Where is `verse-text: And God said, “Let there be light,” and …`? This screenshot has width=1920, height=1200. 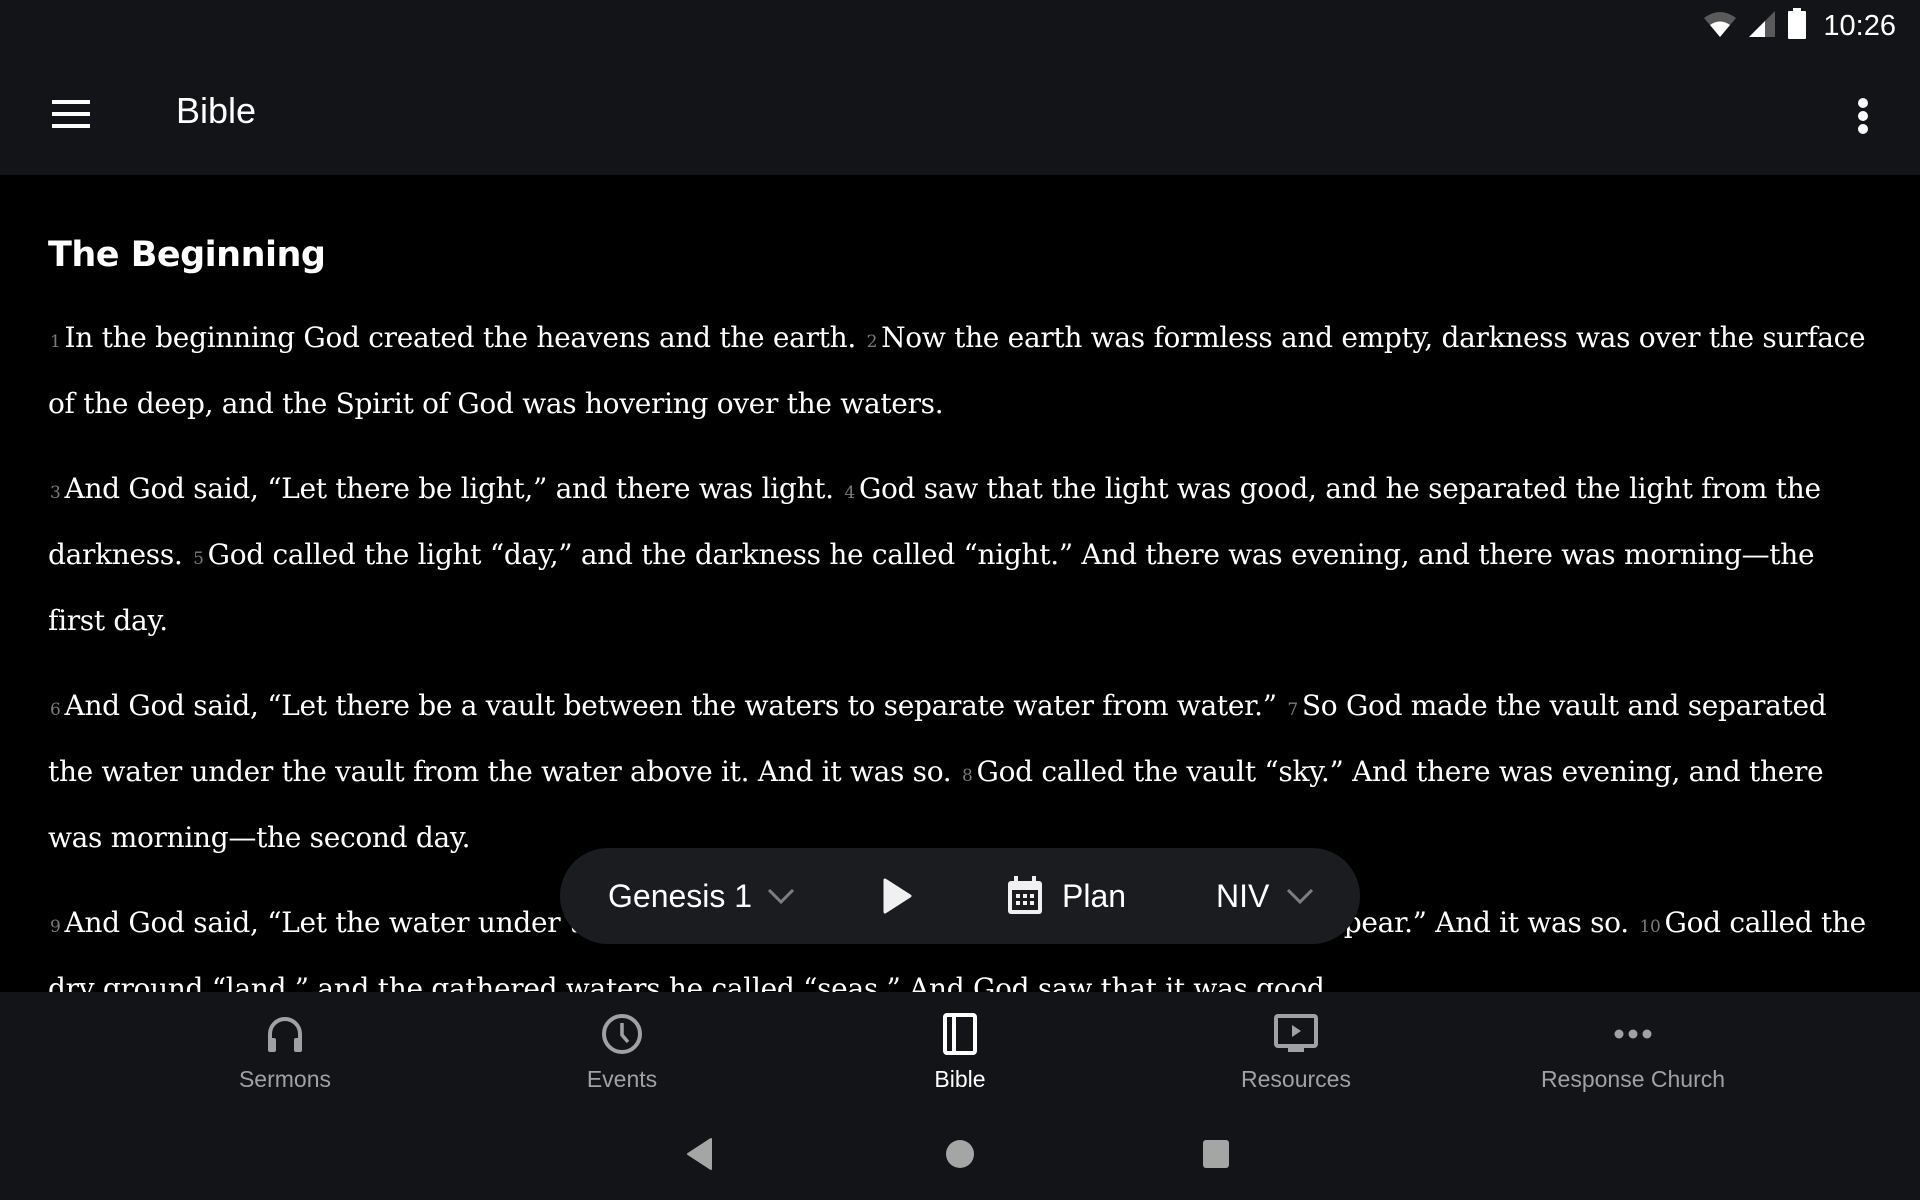 verse-text: And God said, “Let there be light,” and … is located at coordinates (449, 488).